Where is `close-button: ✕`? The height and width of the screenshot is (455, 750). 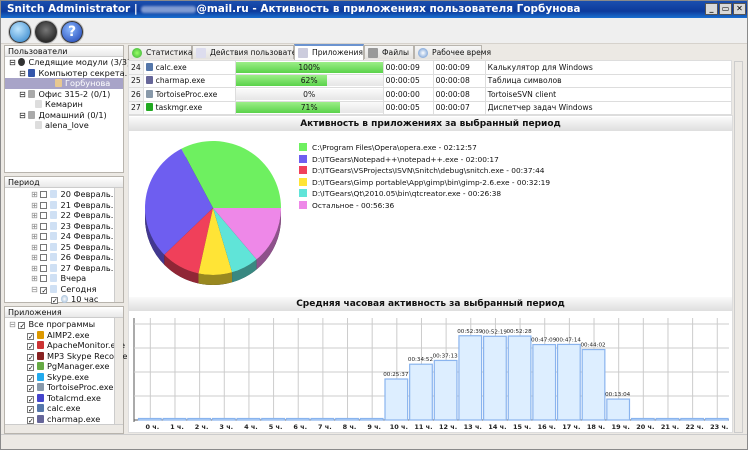 close-button: ✕ is located at coordinates (739, 9).